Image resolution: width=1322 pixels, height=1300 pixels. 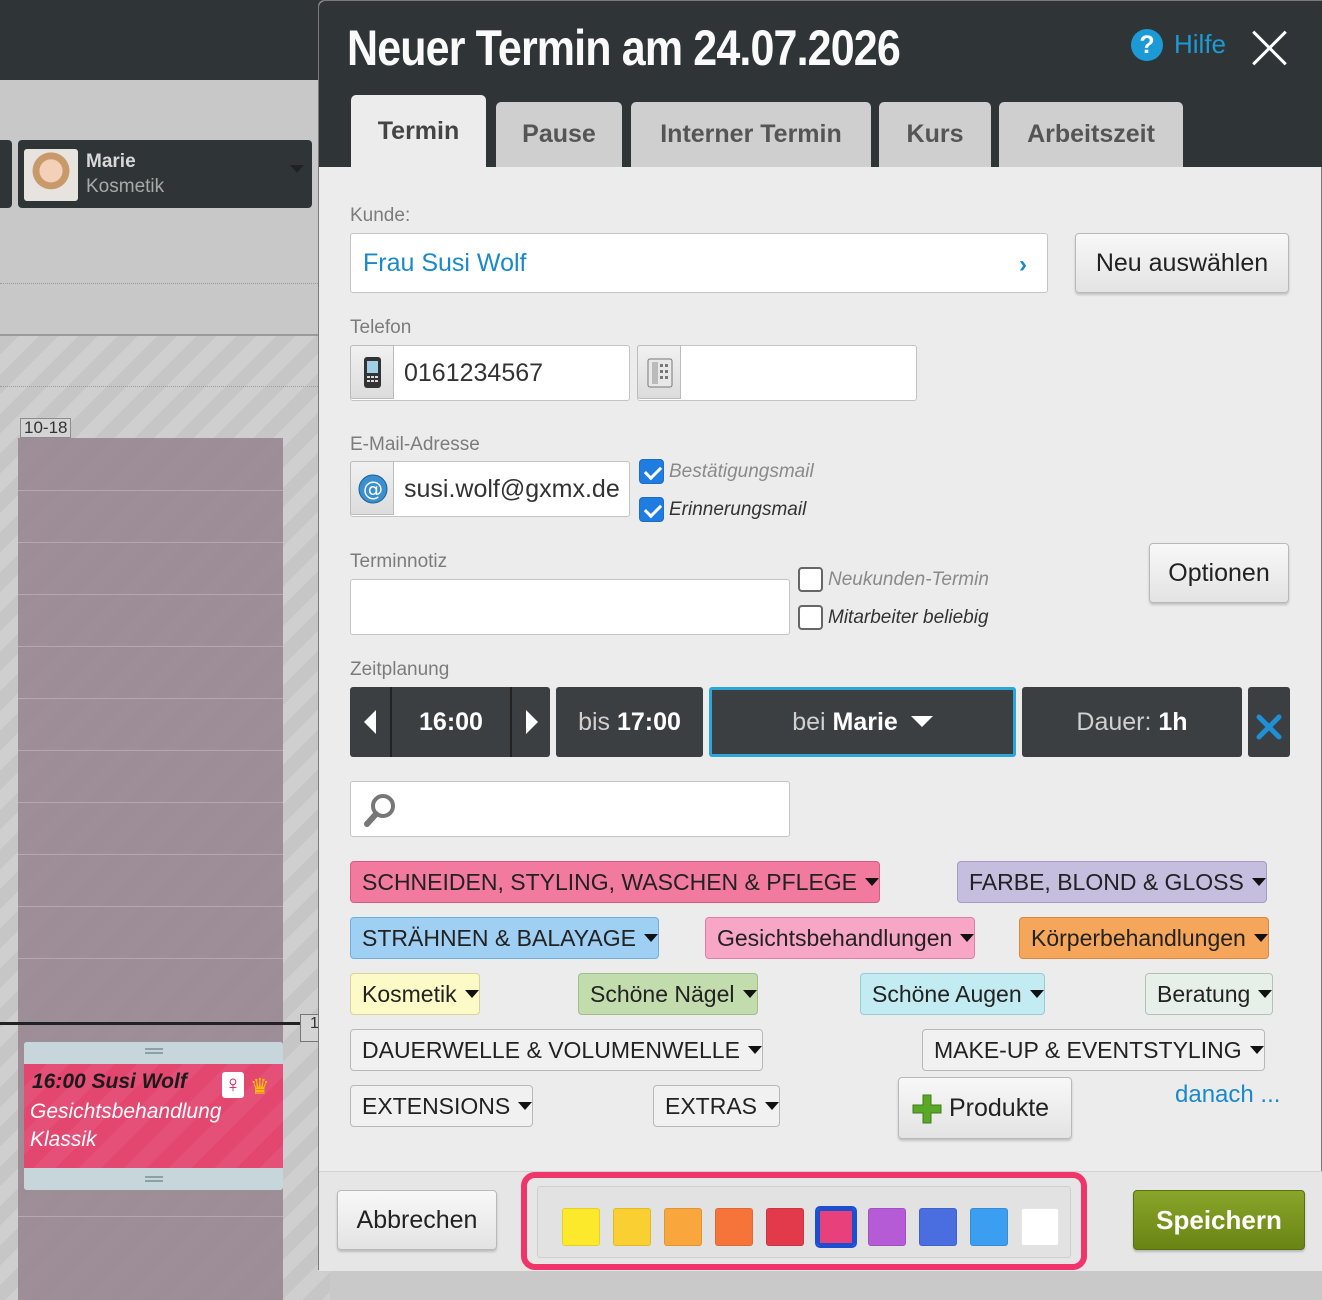 I want to click on tab-kurs: Kurs, so click(x=935, y=134).